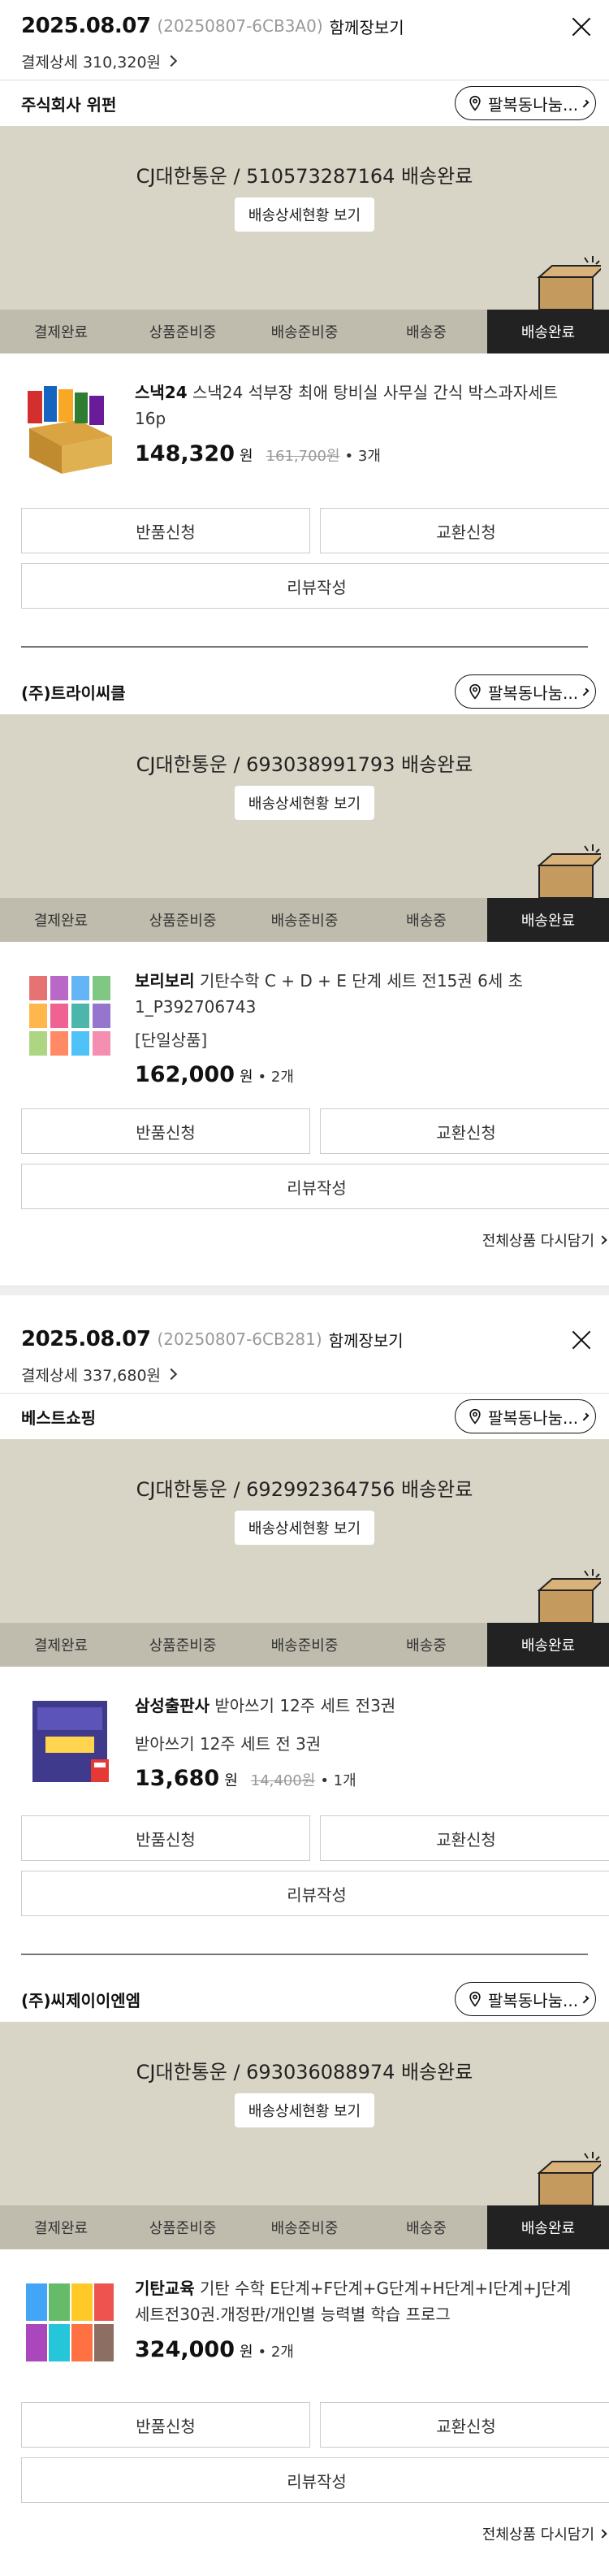 This screenshot has width=609, height=2576. Describe the element at coordinates (240, 1339) in the screenshot. I see `order-number: (20250807-6CB281)` at that location.